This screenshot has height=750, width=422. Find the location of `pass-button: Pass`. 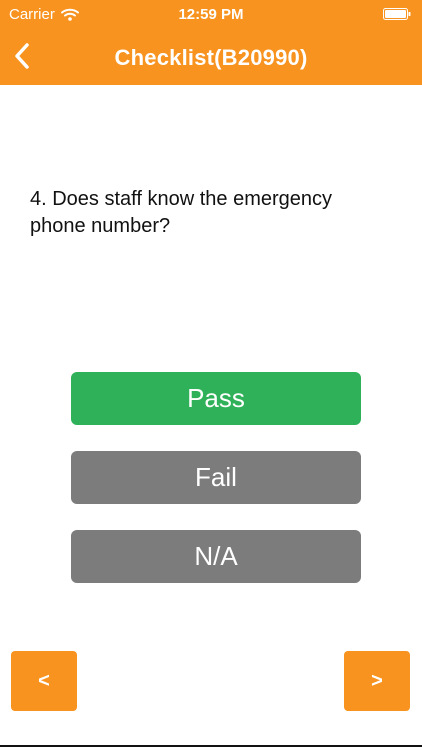

pass-button: Pass is located at coordinates (216, 398).